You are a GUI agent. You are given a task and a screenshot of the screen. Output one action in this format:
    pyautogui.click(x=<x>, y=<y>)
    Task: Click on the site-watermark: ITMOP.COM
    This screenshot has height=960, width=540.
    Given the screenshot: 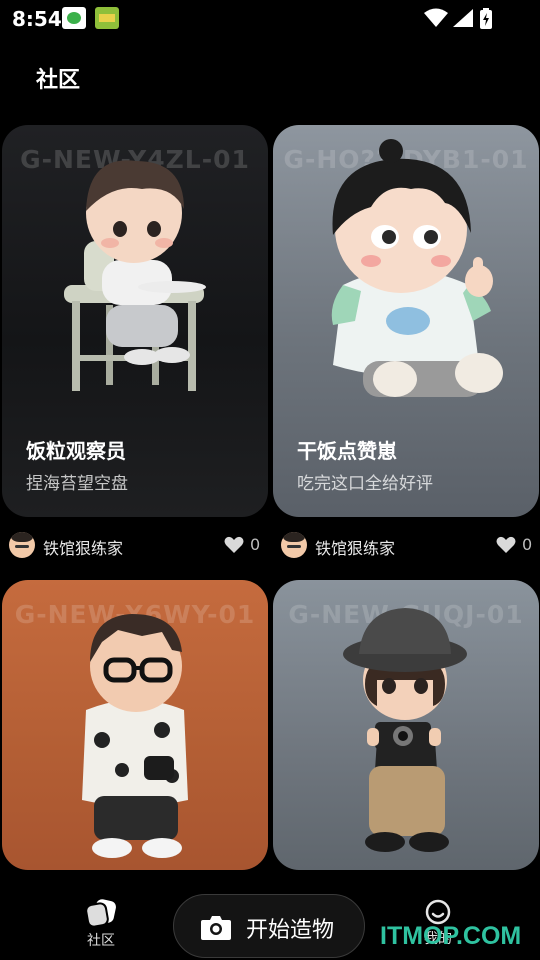 What is the action you would take?
    pyautogui.click(x=451, y=936)
    